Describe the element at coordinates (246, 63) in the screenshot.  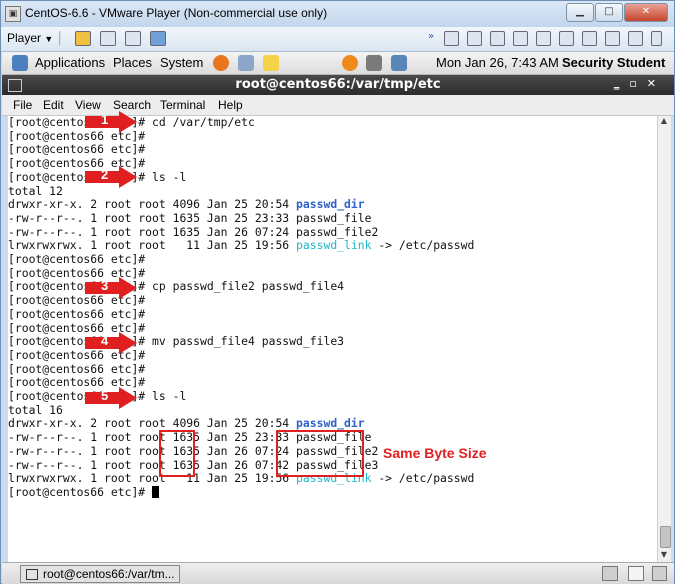
I see `email-icon` at that location.